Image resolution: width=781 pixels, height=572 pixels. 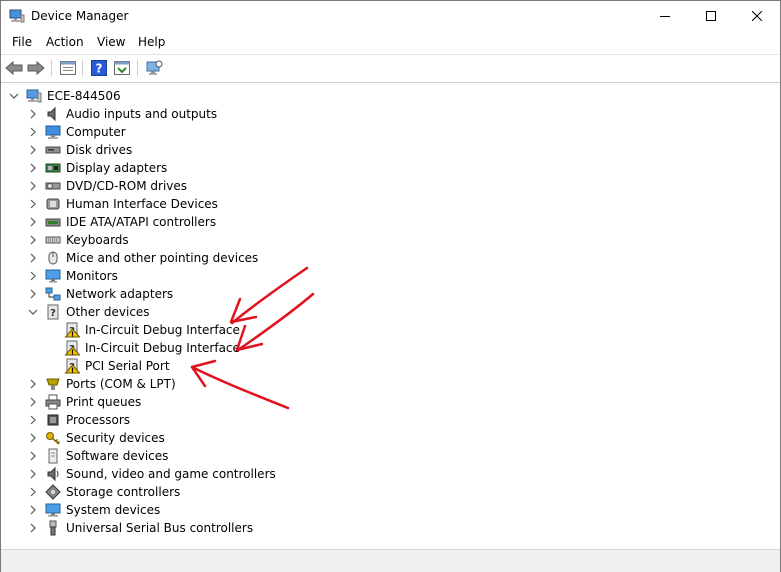 What do you see at coordinates (390, 492) in the screenshot?
I see `tree-item-storage-controllers: Storage controllers` at bounding box center [390, 492].